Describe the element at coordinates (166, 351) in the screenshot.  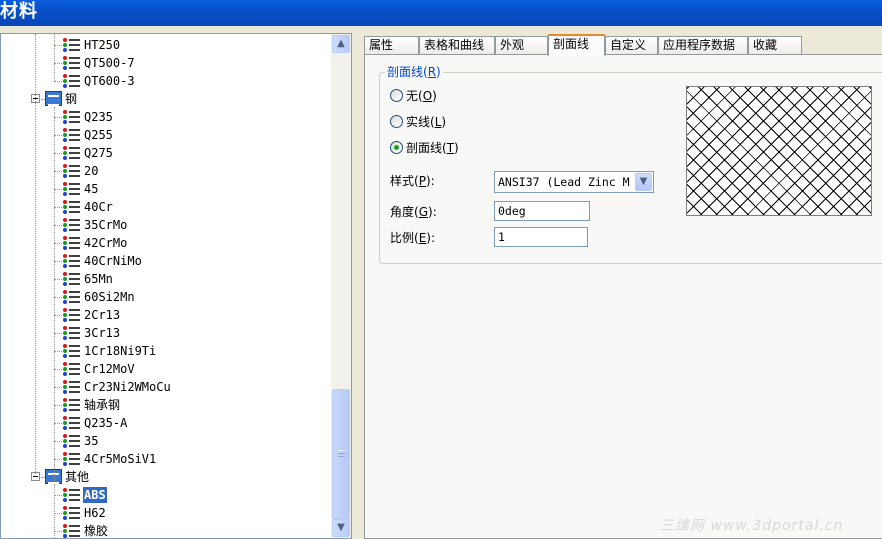
I see `tree-item: 1Cr18Ni9Ti` at that location.